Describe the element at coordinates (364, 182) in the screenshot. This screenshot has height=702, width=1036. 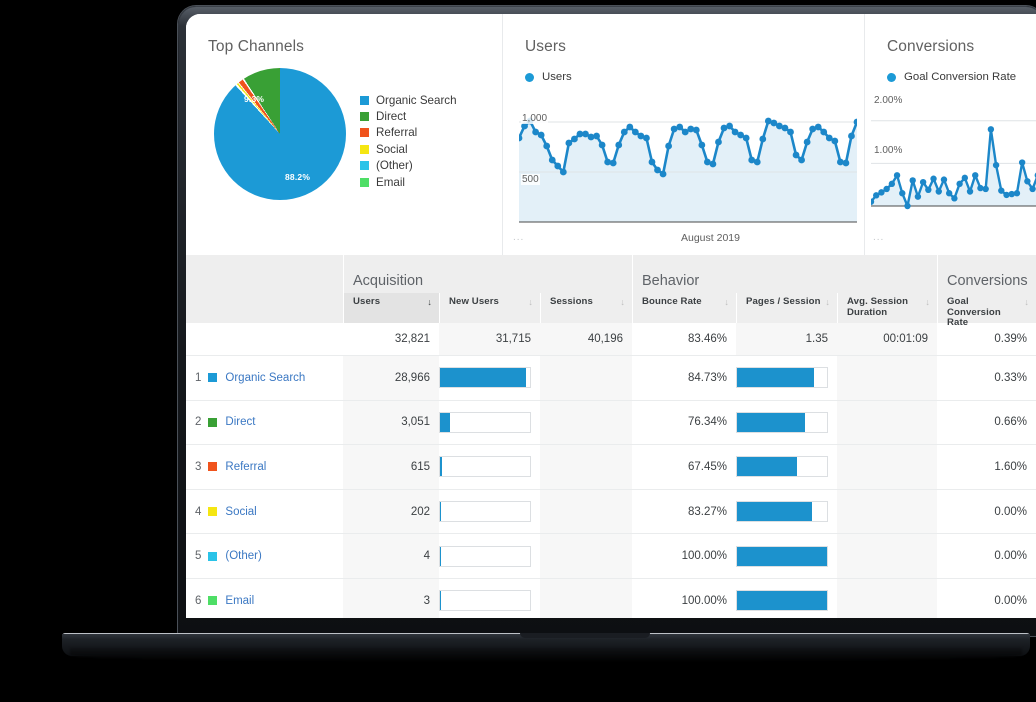
I see `legend-swatch-icon` at that location.